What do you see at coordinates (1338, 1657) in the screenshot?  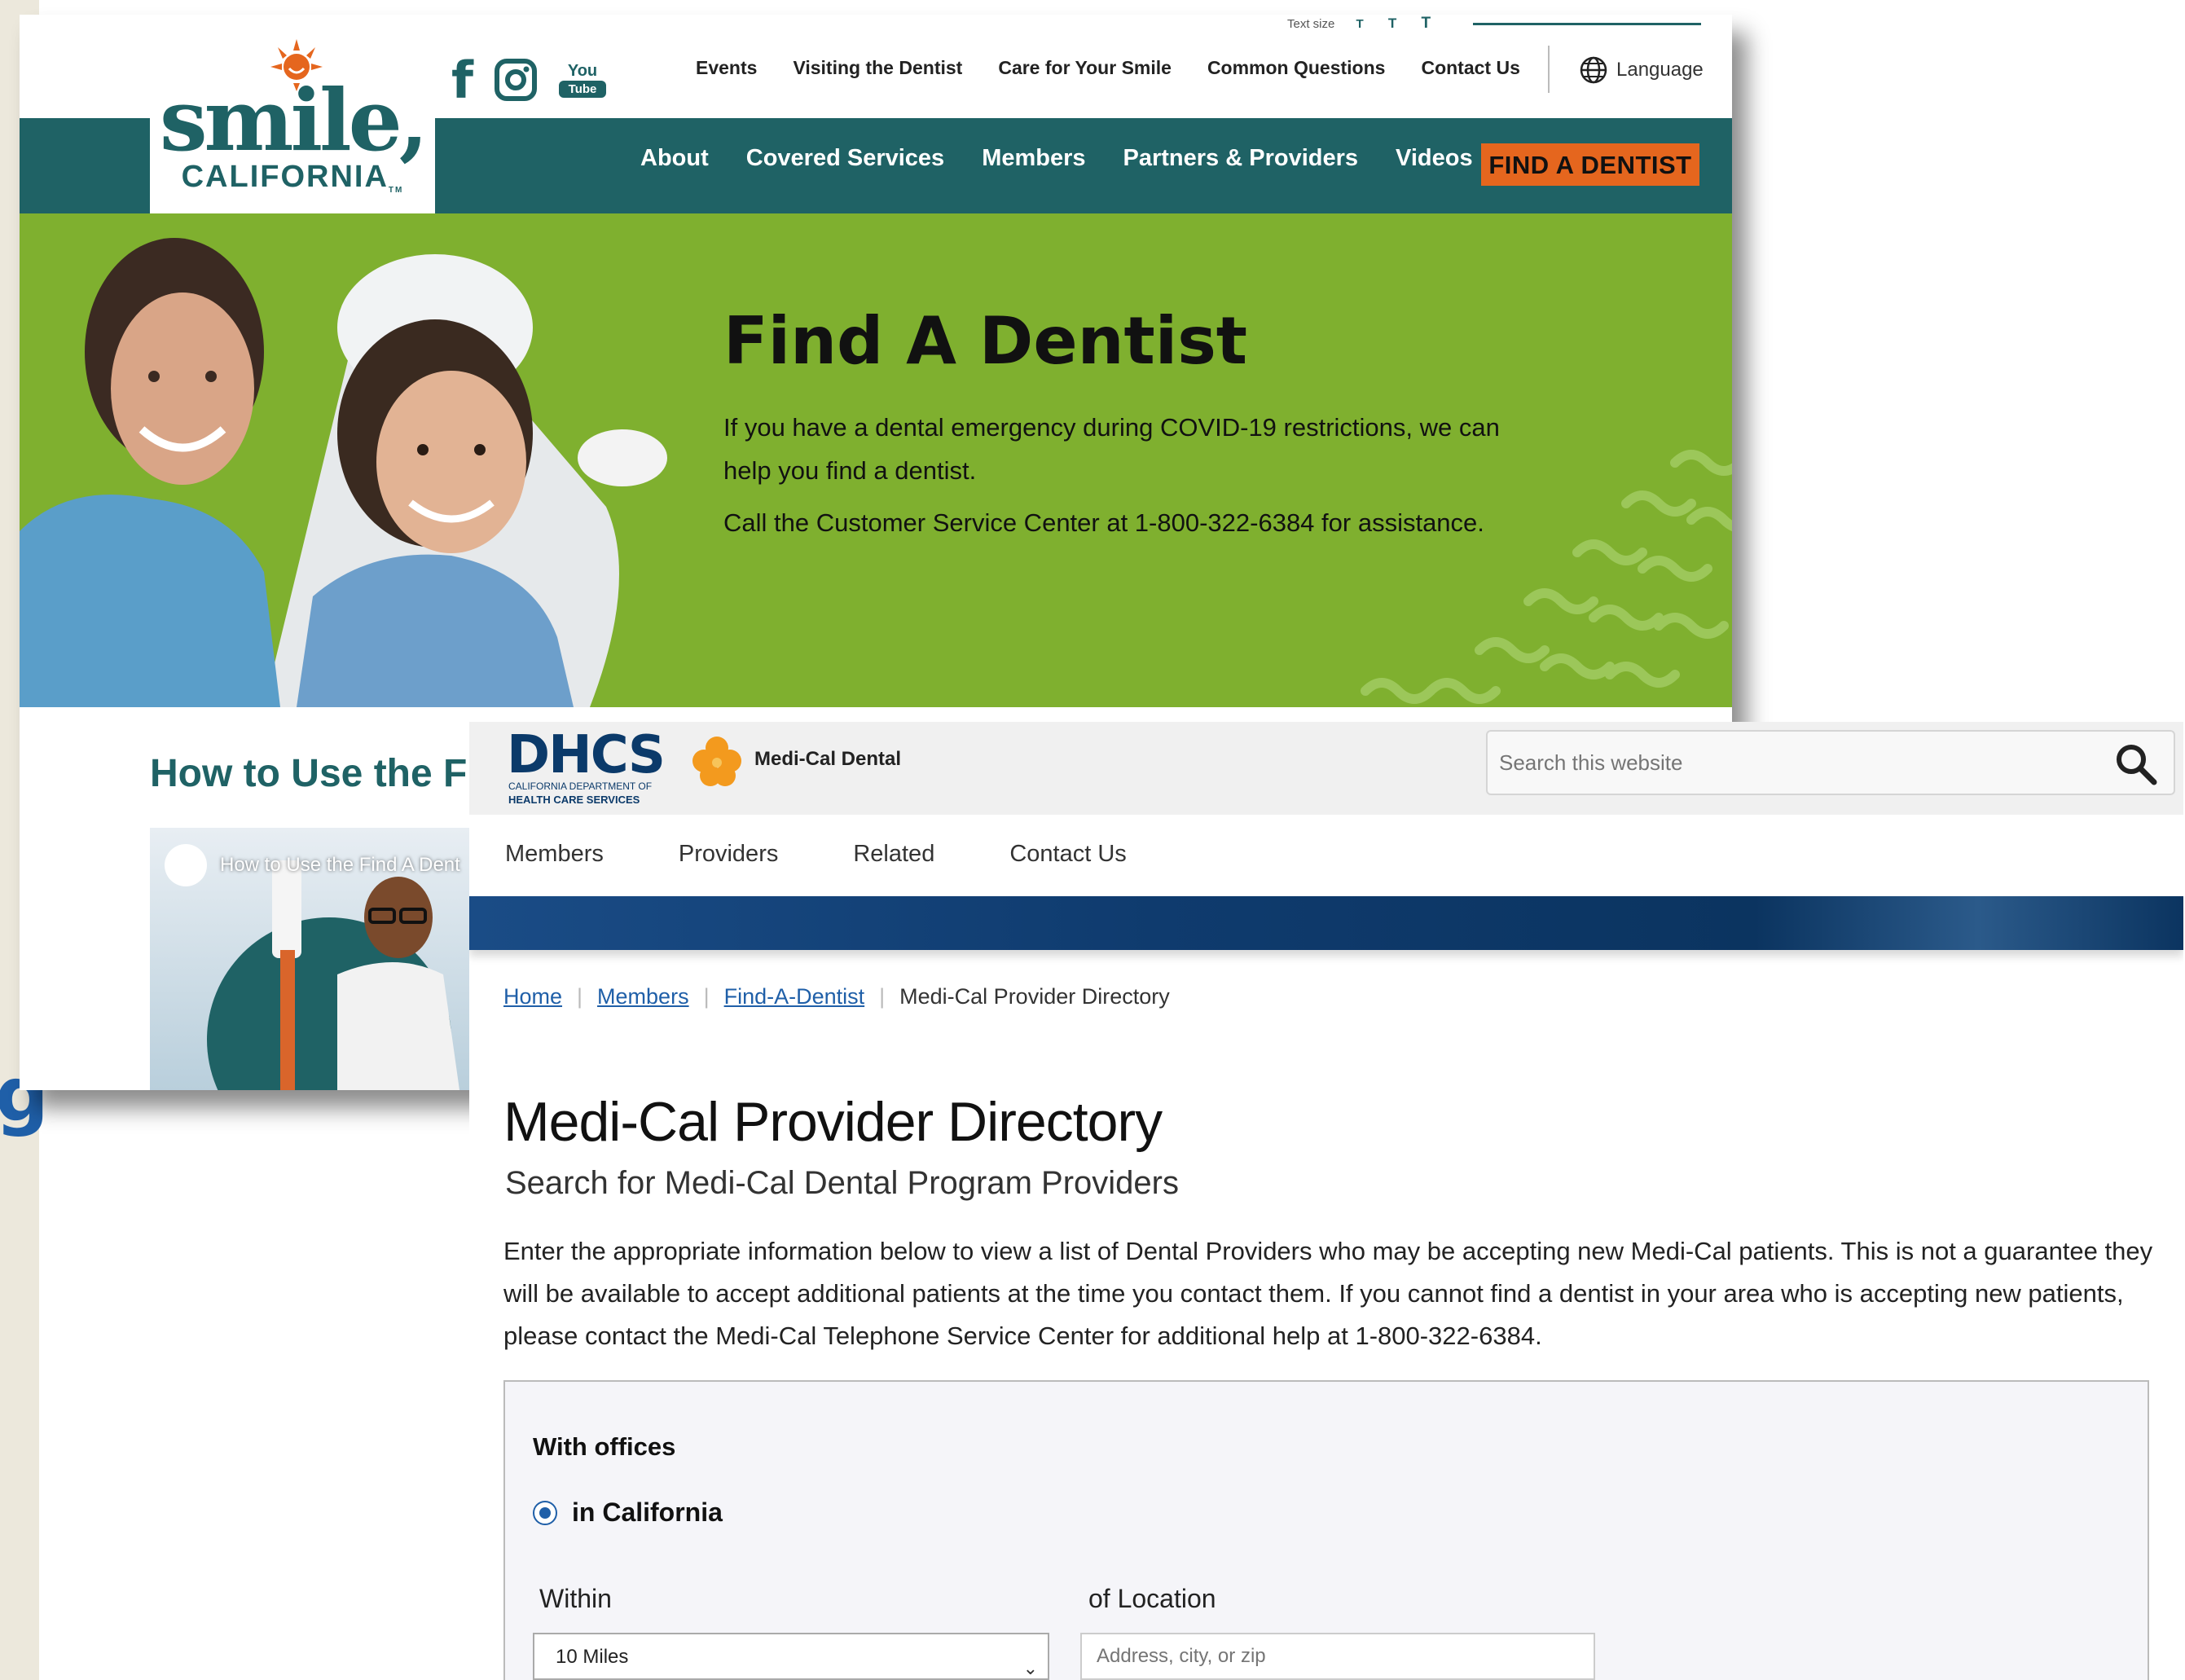 I see `location-input` at bounding box center [1338, 1657].